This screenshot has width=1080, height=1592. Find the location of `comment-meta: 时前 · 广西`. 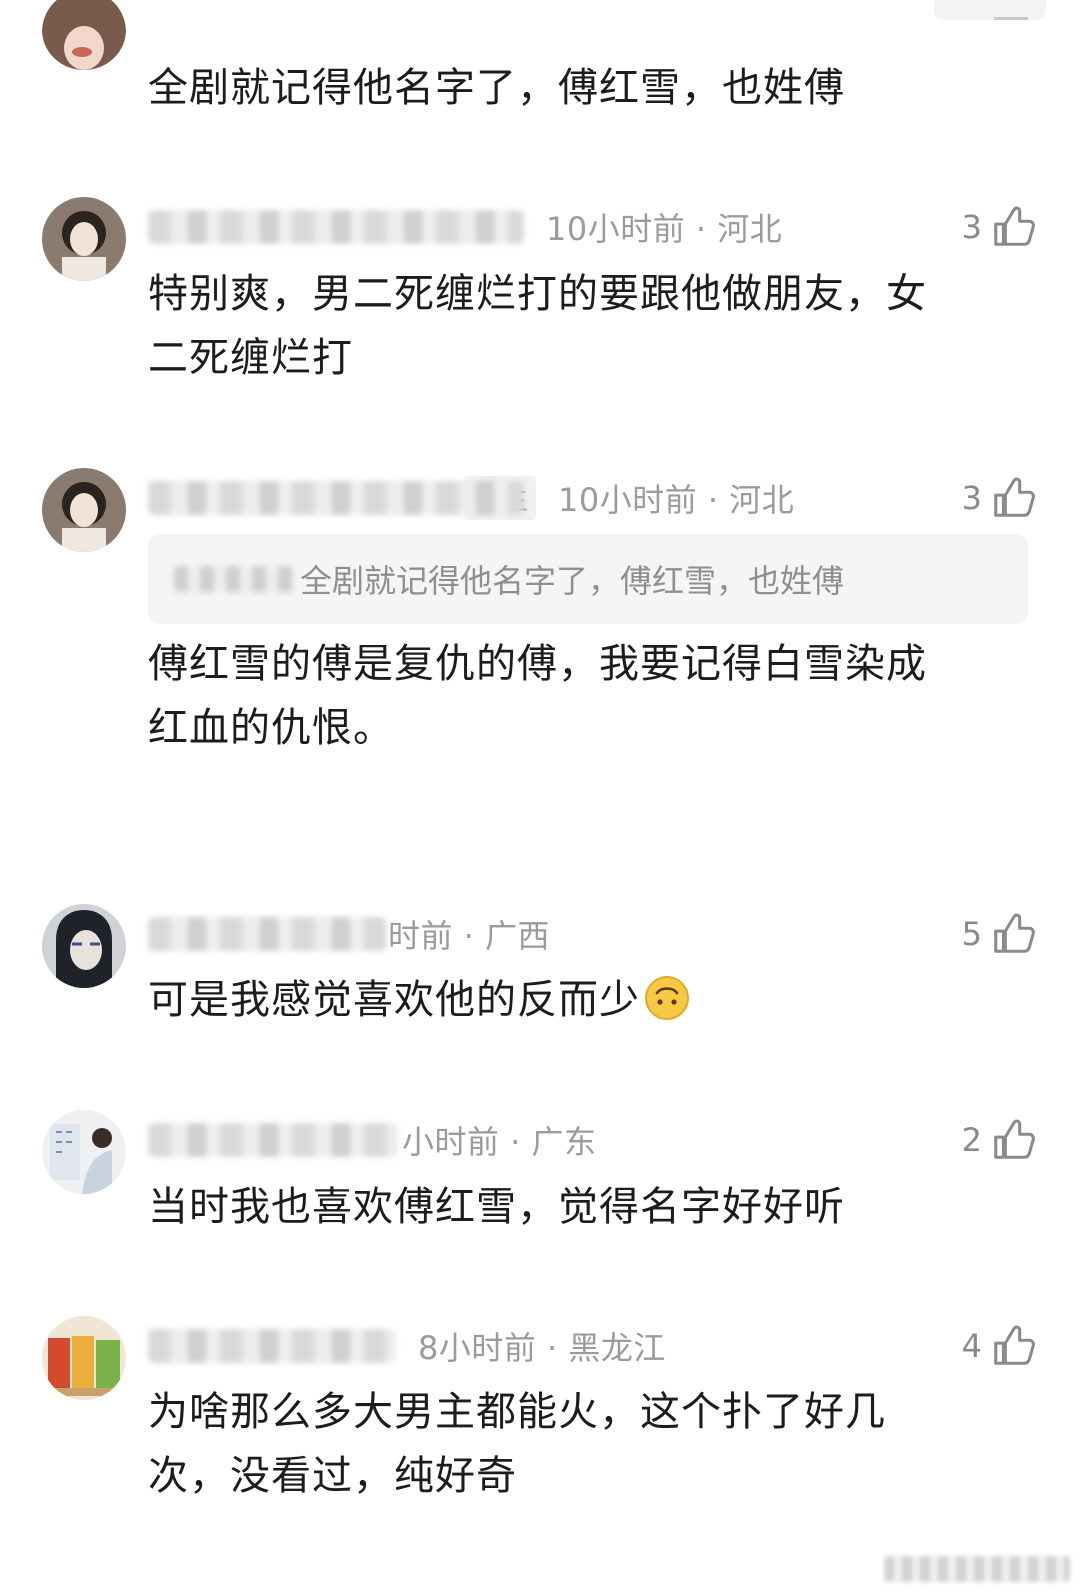

comment-meta: 时前 · 广西 is located at coordinates (349, 934).